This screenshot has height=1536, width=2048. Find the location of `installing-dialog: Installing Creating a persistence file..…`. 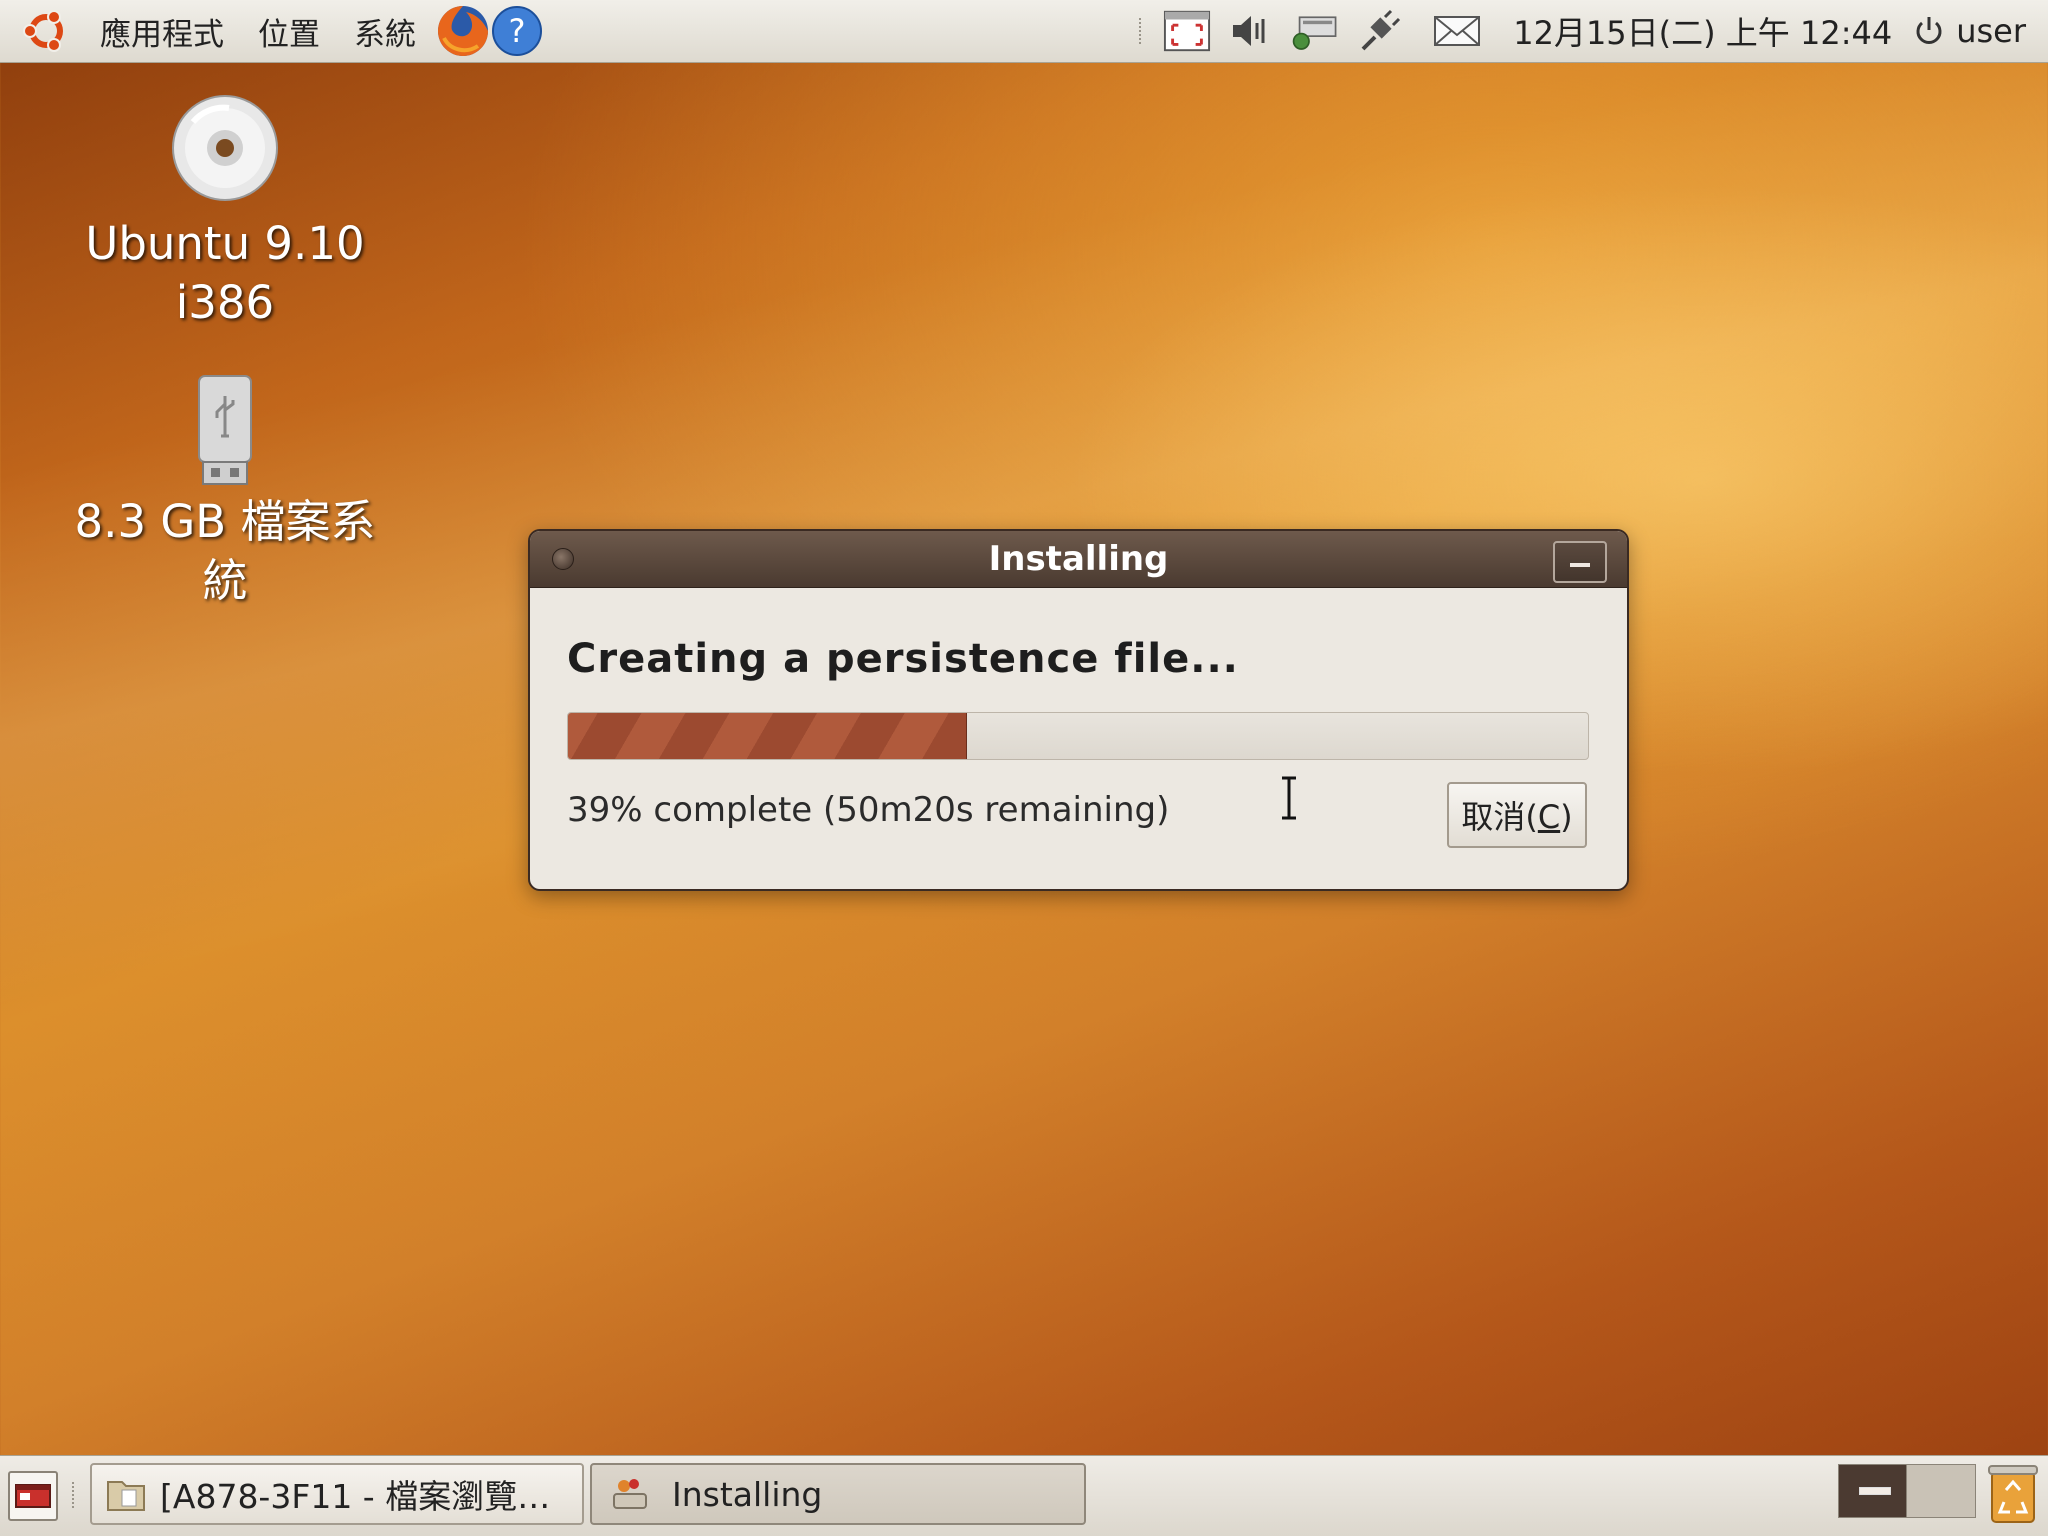

installing-dialog: Installing Creating a persistence file..… is located at coordinates (1078, 710).